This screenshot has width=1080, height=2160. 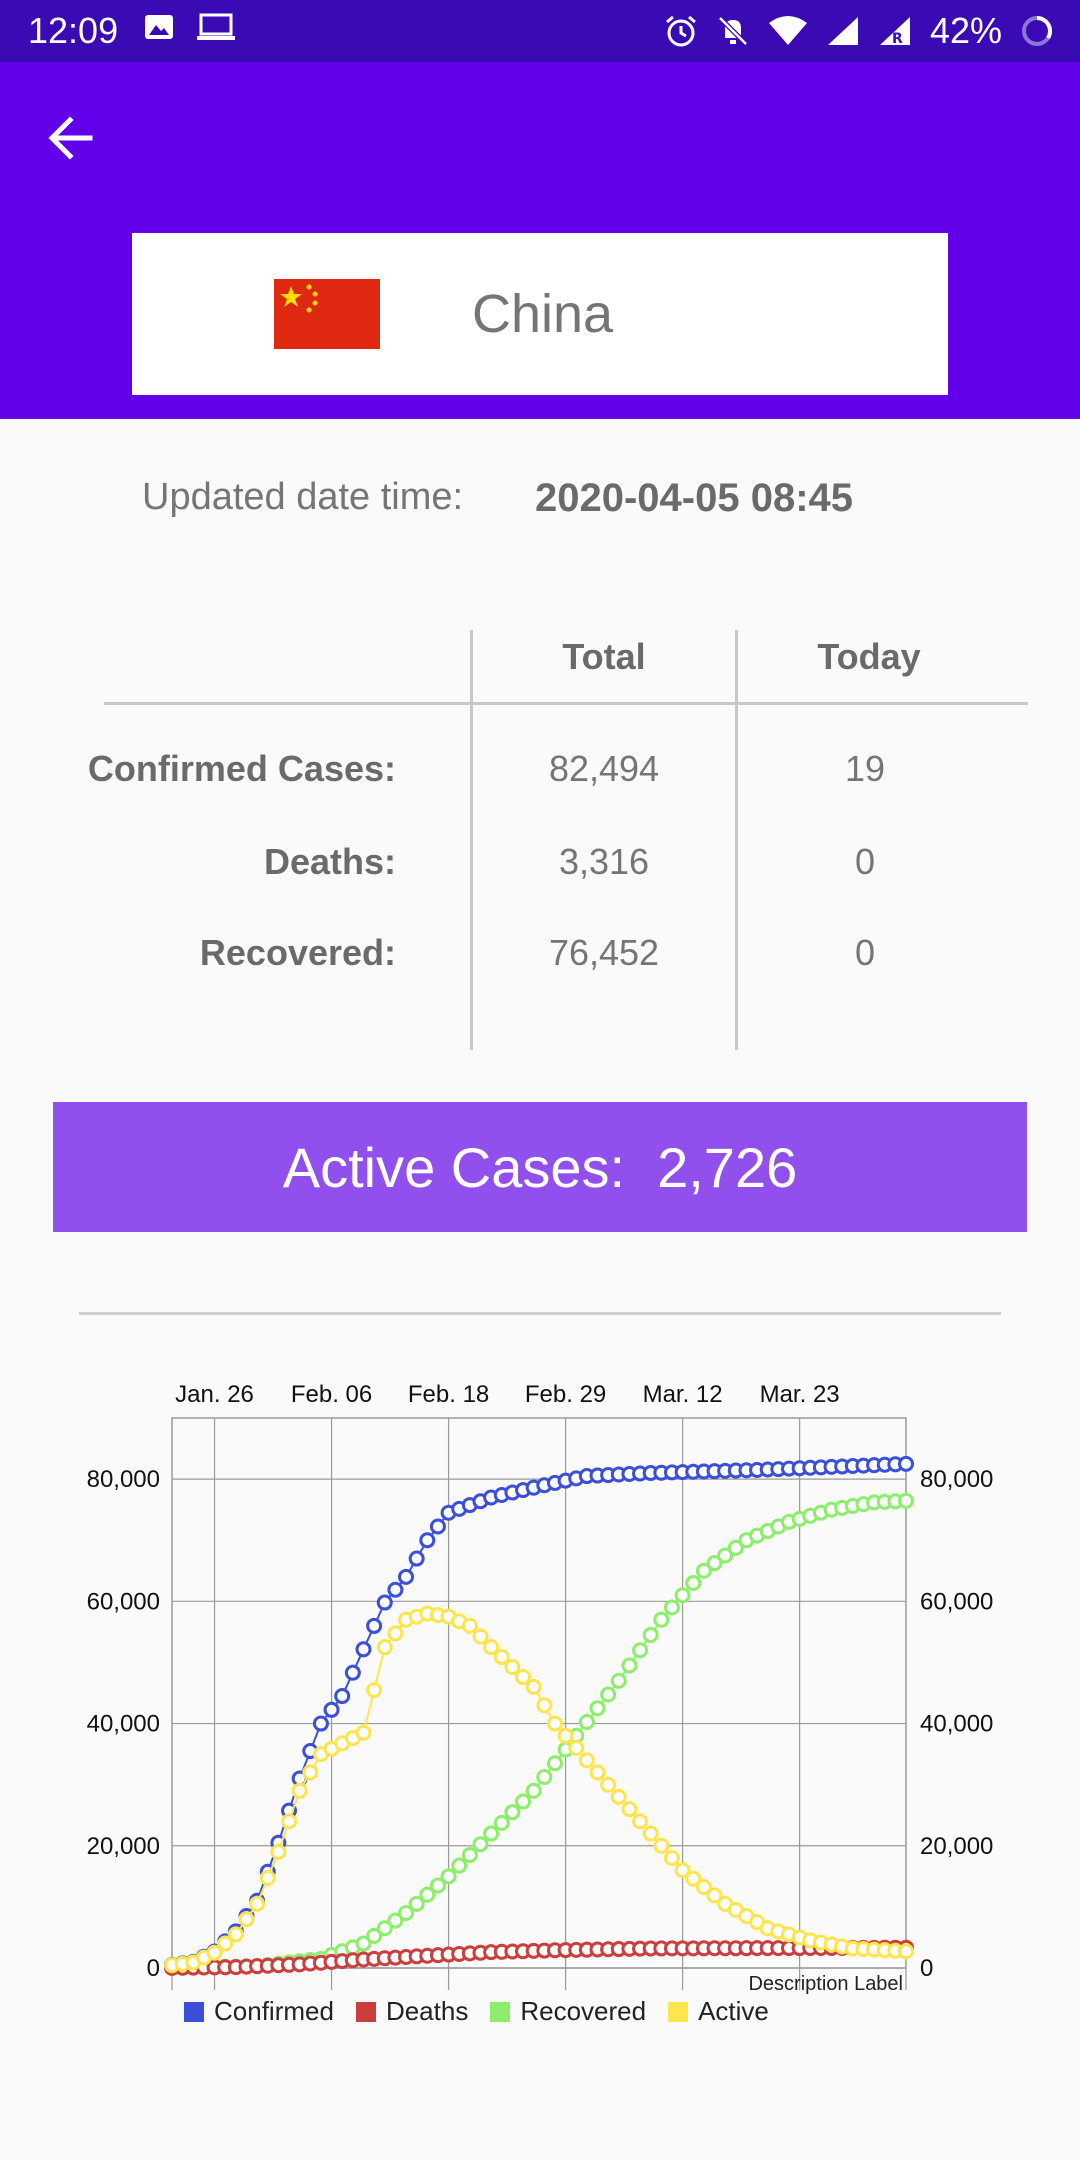 I want to click on legend-item-recovered: Recovered, so click(x=568, y=2011).